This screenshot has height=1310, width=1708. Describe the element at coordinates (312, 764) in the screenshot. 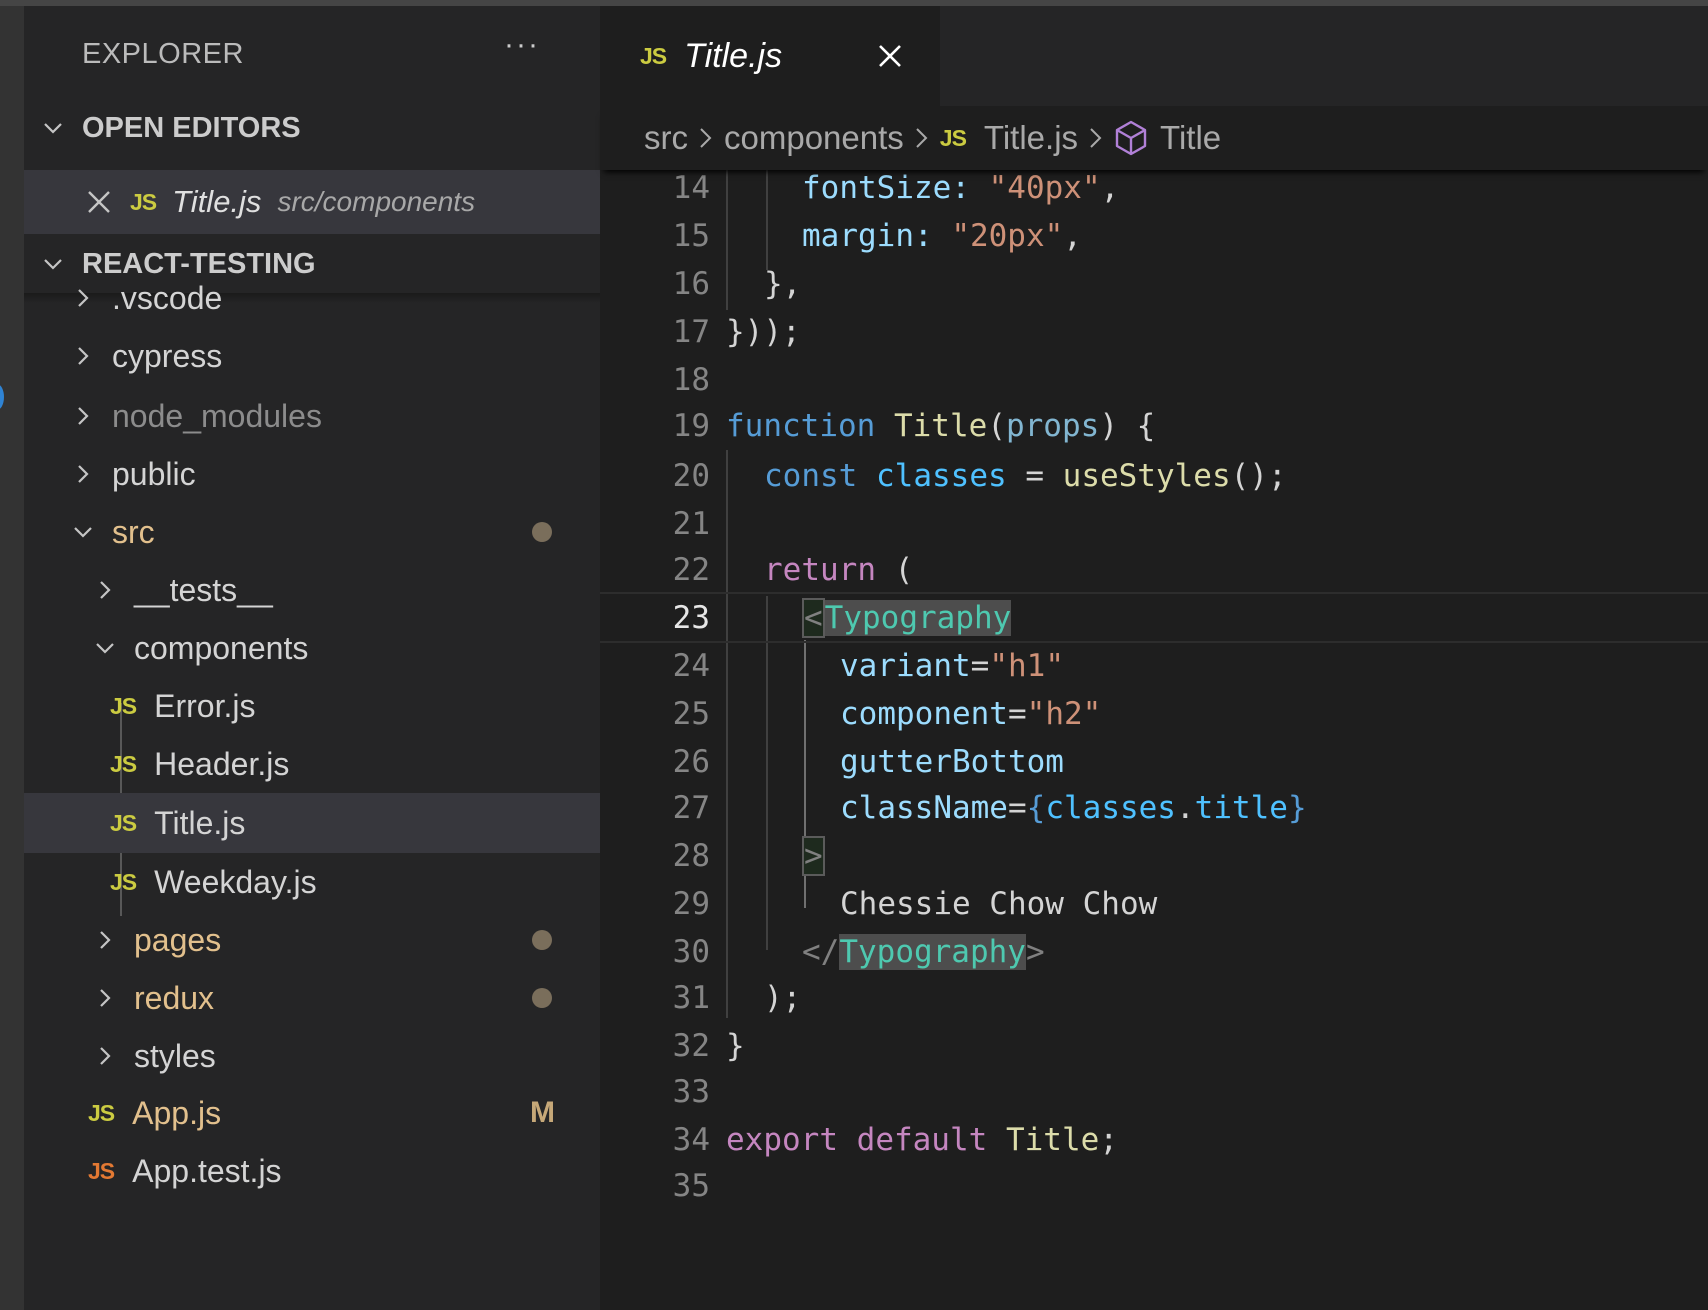

I see `tree-file-header-js: JS Header.js` at that location.